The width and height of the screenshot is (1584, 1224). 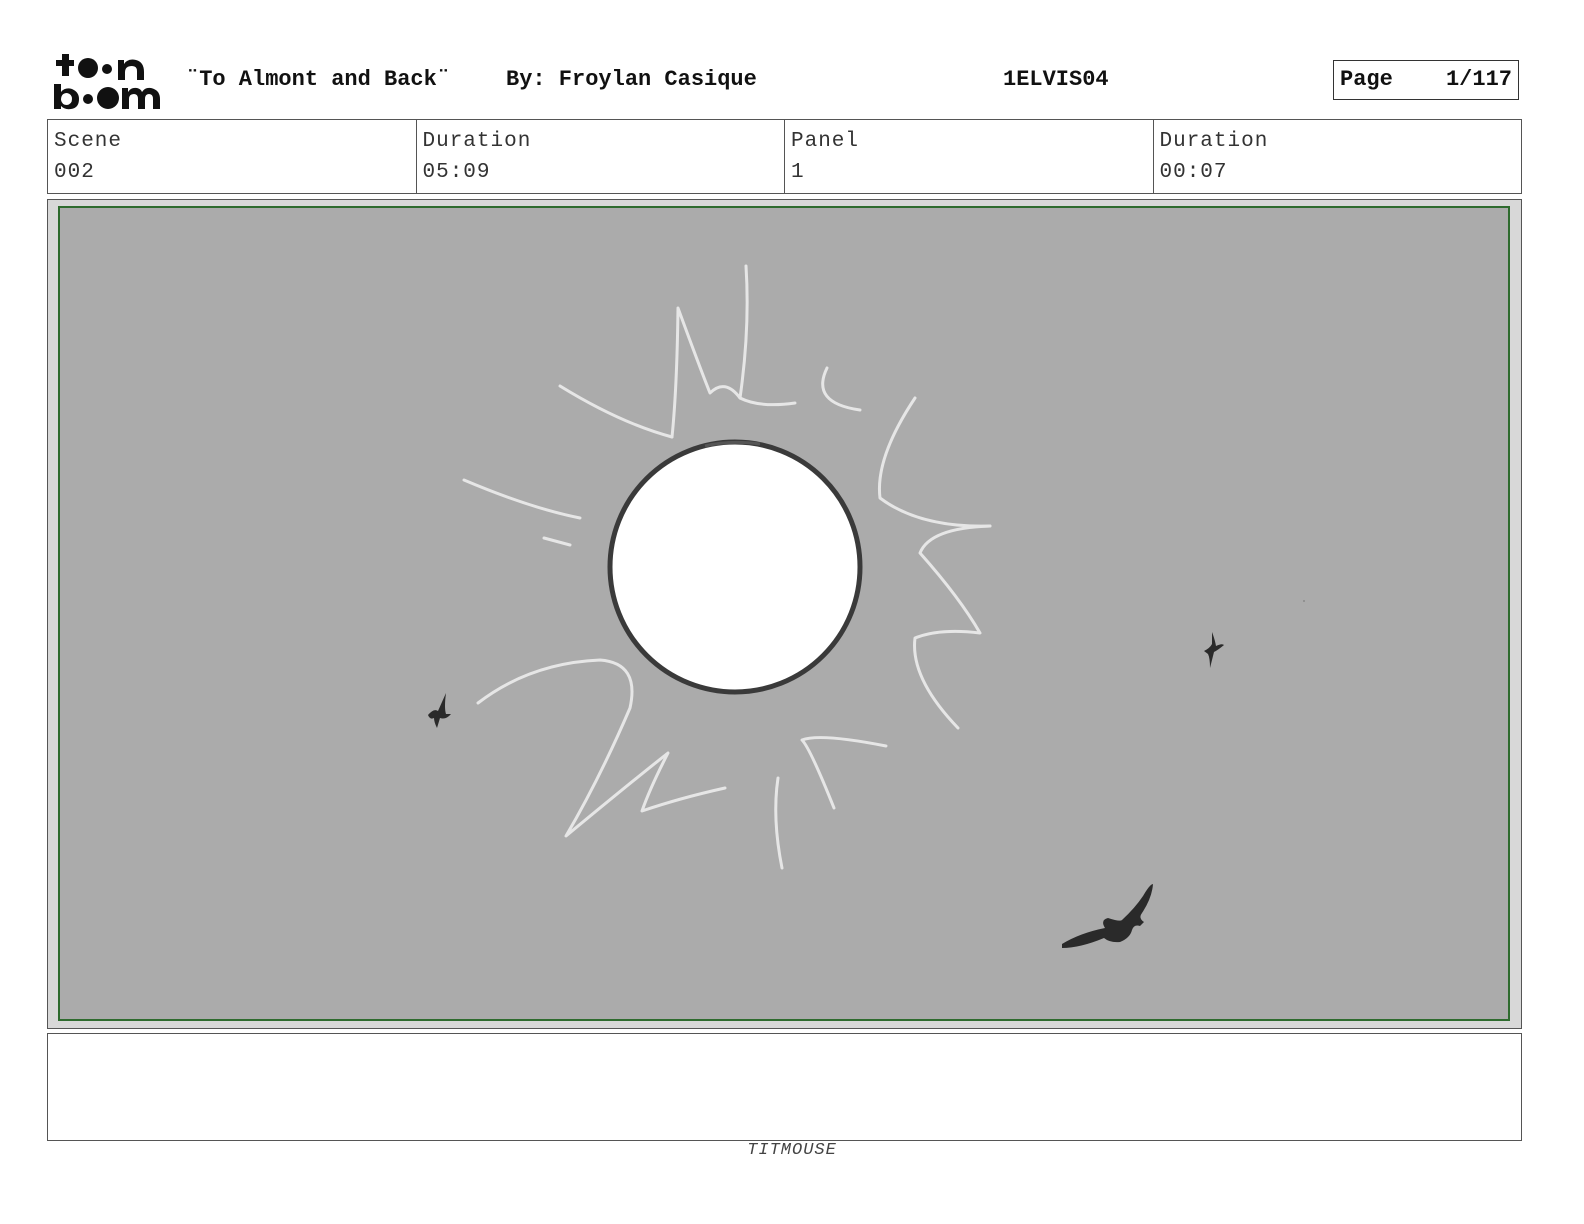 I want to click on scene-value: 002, so click(x=74, y=172).